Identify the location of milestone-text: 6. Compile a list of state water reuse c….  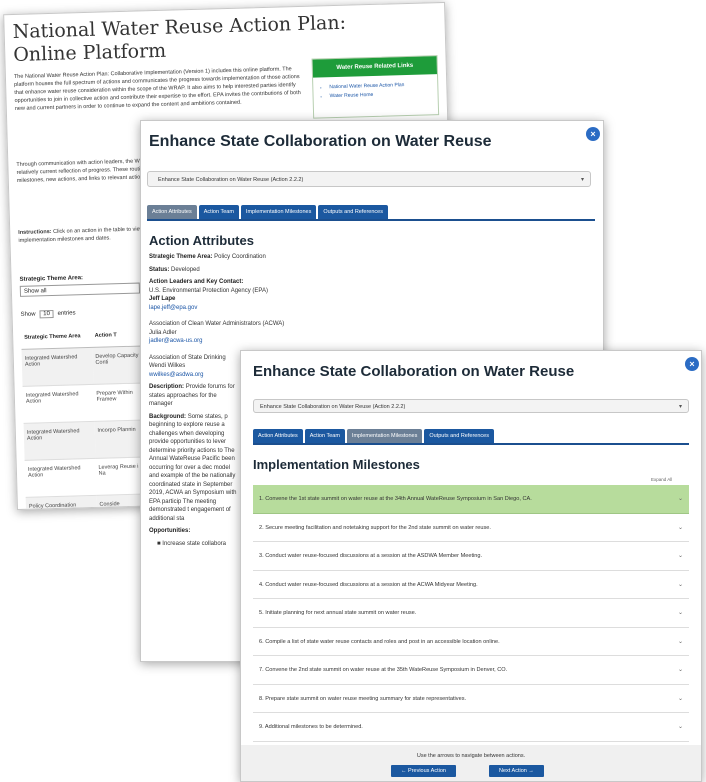
(379, 641).